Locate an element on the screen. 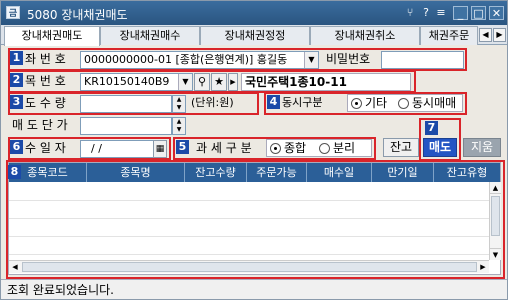 The image size is (508, 300). code-value: KR10150140B9 is located at coordinates (127, 81).